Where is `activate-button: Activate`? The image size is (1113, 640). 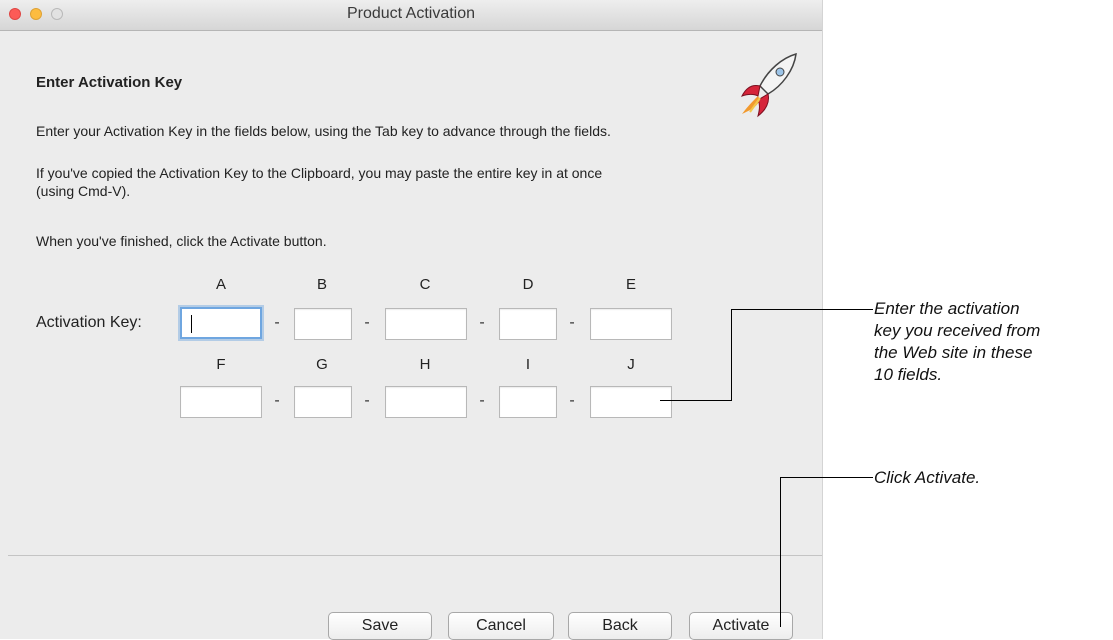 activate-button: Activate is located at coordinates (741, 626).